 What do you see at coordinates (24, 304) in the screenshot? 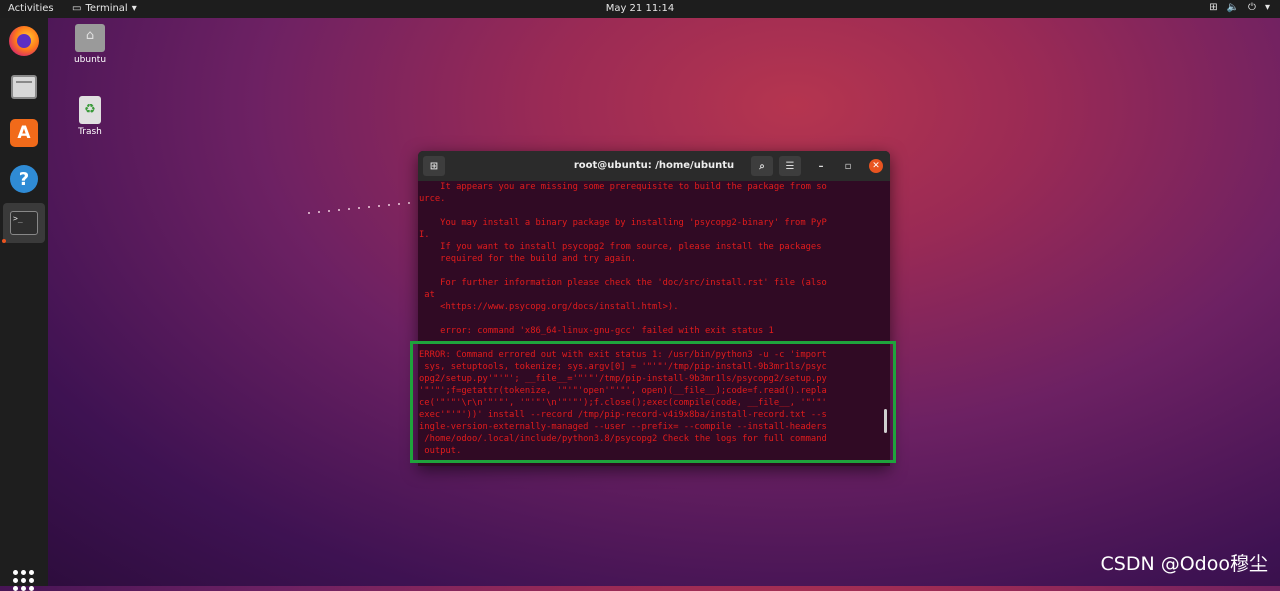
I see `dock: A ? >_` at bounding box center [24, 304].